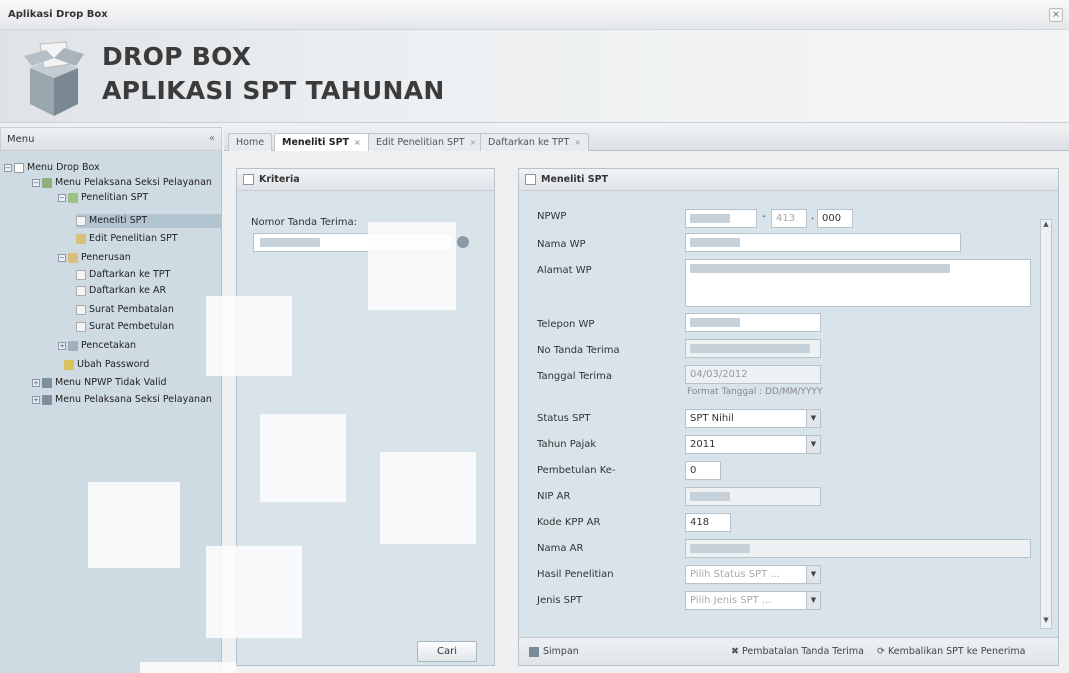  Describe the element at coordinates (554, 651) in the screenshot. I see `simpan-button: Simpan` at that location.